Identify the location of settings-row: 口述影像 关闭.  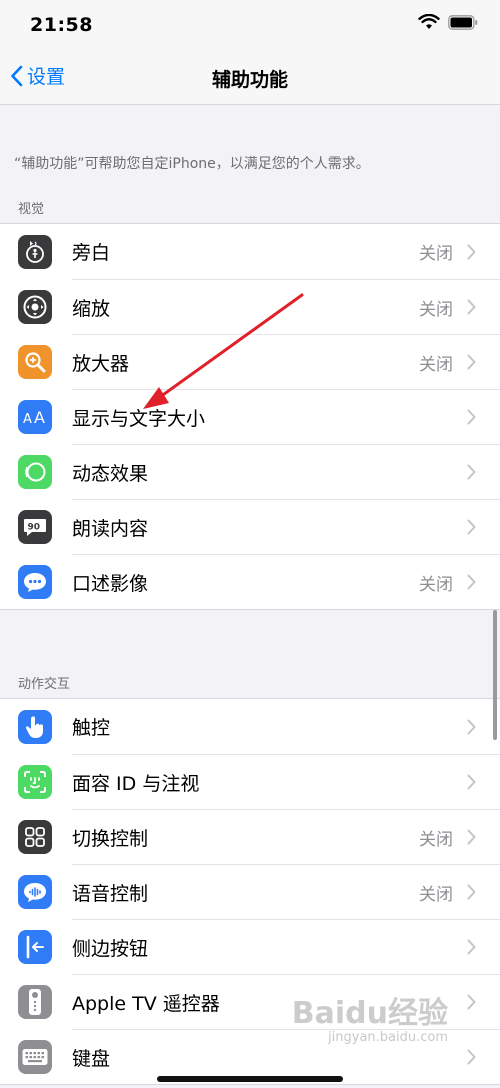
(250, 581).